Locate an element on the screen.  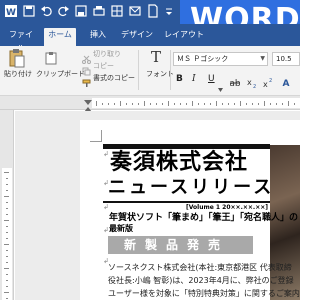
redo-icon is located at coordinates (63, 11).